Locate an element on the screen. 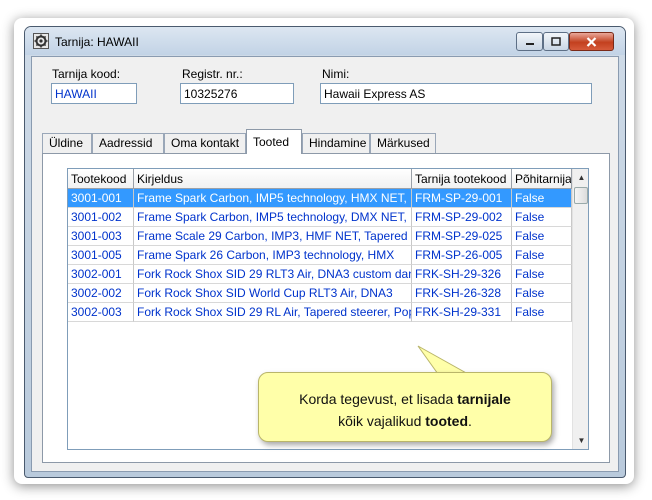 This screenshot has width=652, height=500. cell-tootekood: 3002-002 is located at coordinates (101, 293).